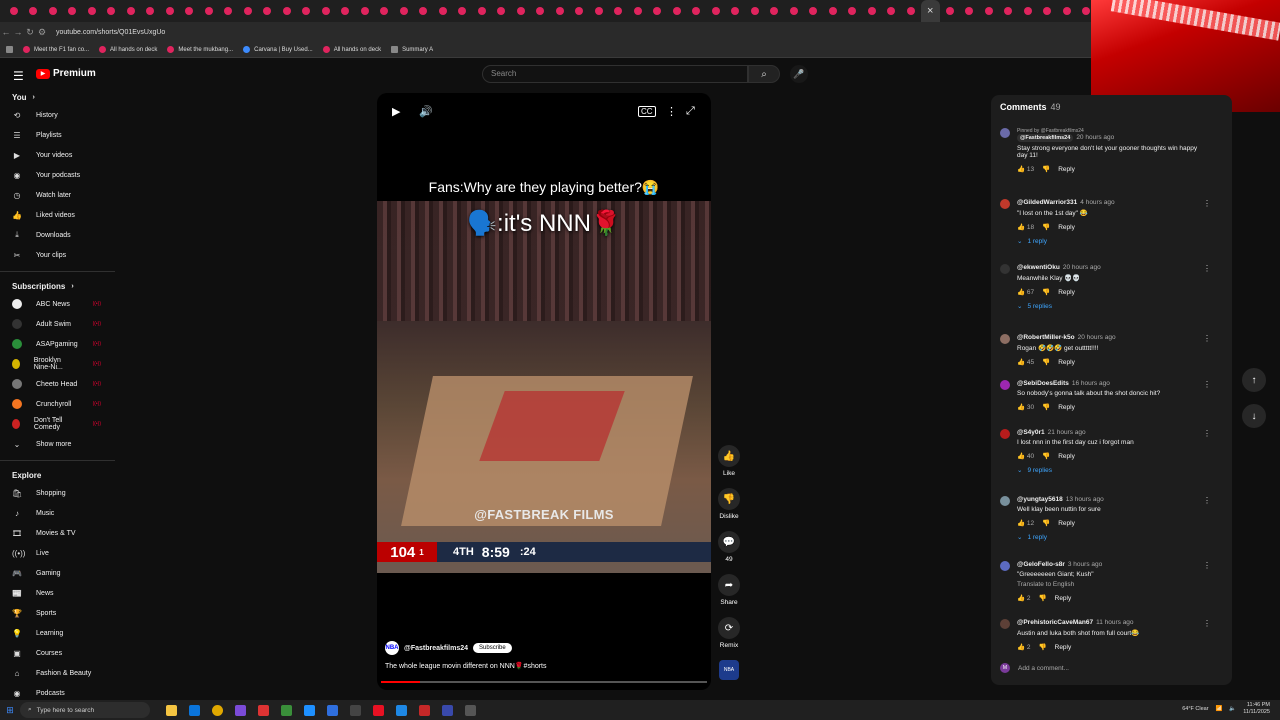 The height and width of the screenshot is (720, 1280). I want to click on sidebar-item-news: 📰 News, so click(57, 593).